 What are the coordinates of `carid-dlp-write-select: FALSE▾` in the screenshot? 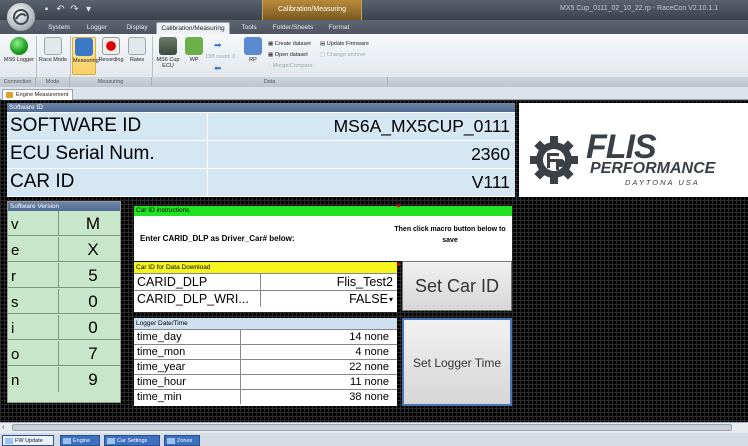 It's located at (371, 299).